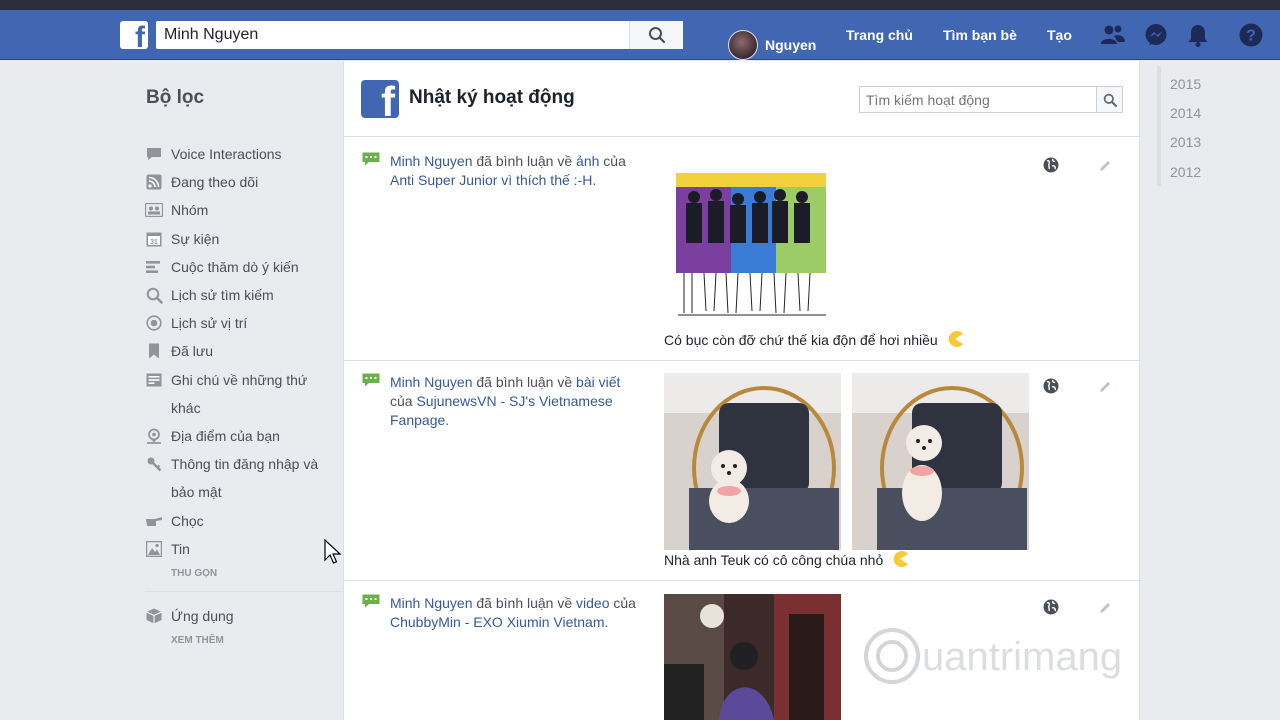 The height and width of the screenshot is (720, 1280). I want to click on entry-target-link: video, so click(592, 603).